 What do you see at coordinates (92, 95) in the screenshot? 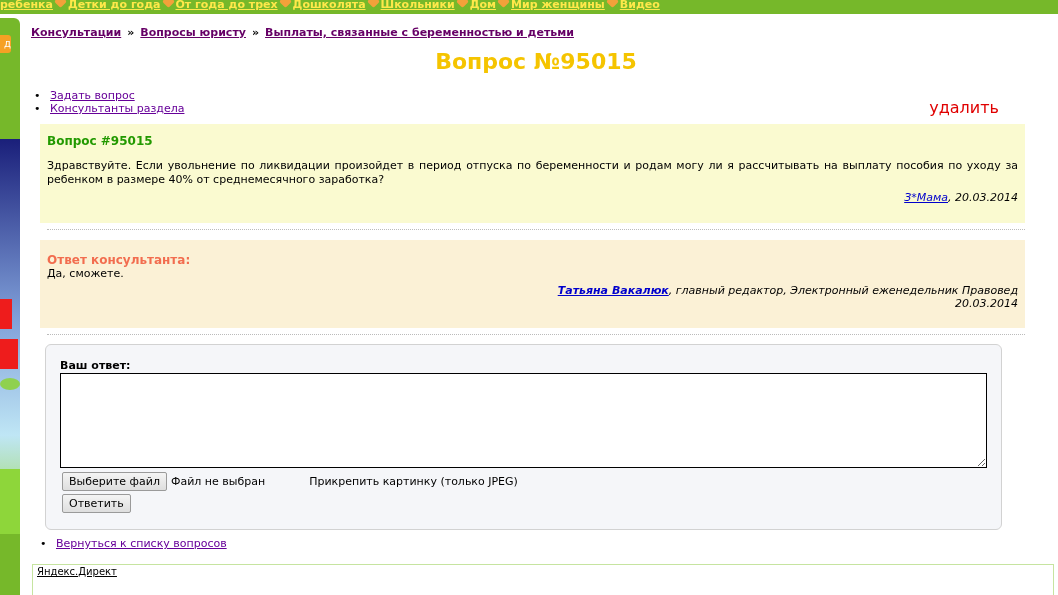
I see `nav-link: Задать вопрос` at bounding box center [92, 95].